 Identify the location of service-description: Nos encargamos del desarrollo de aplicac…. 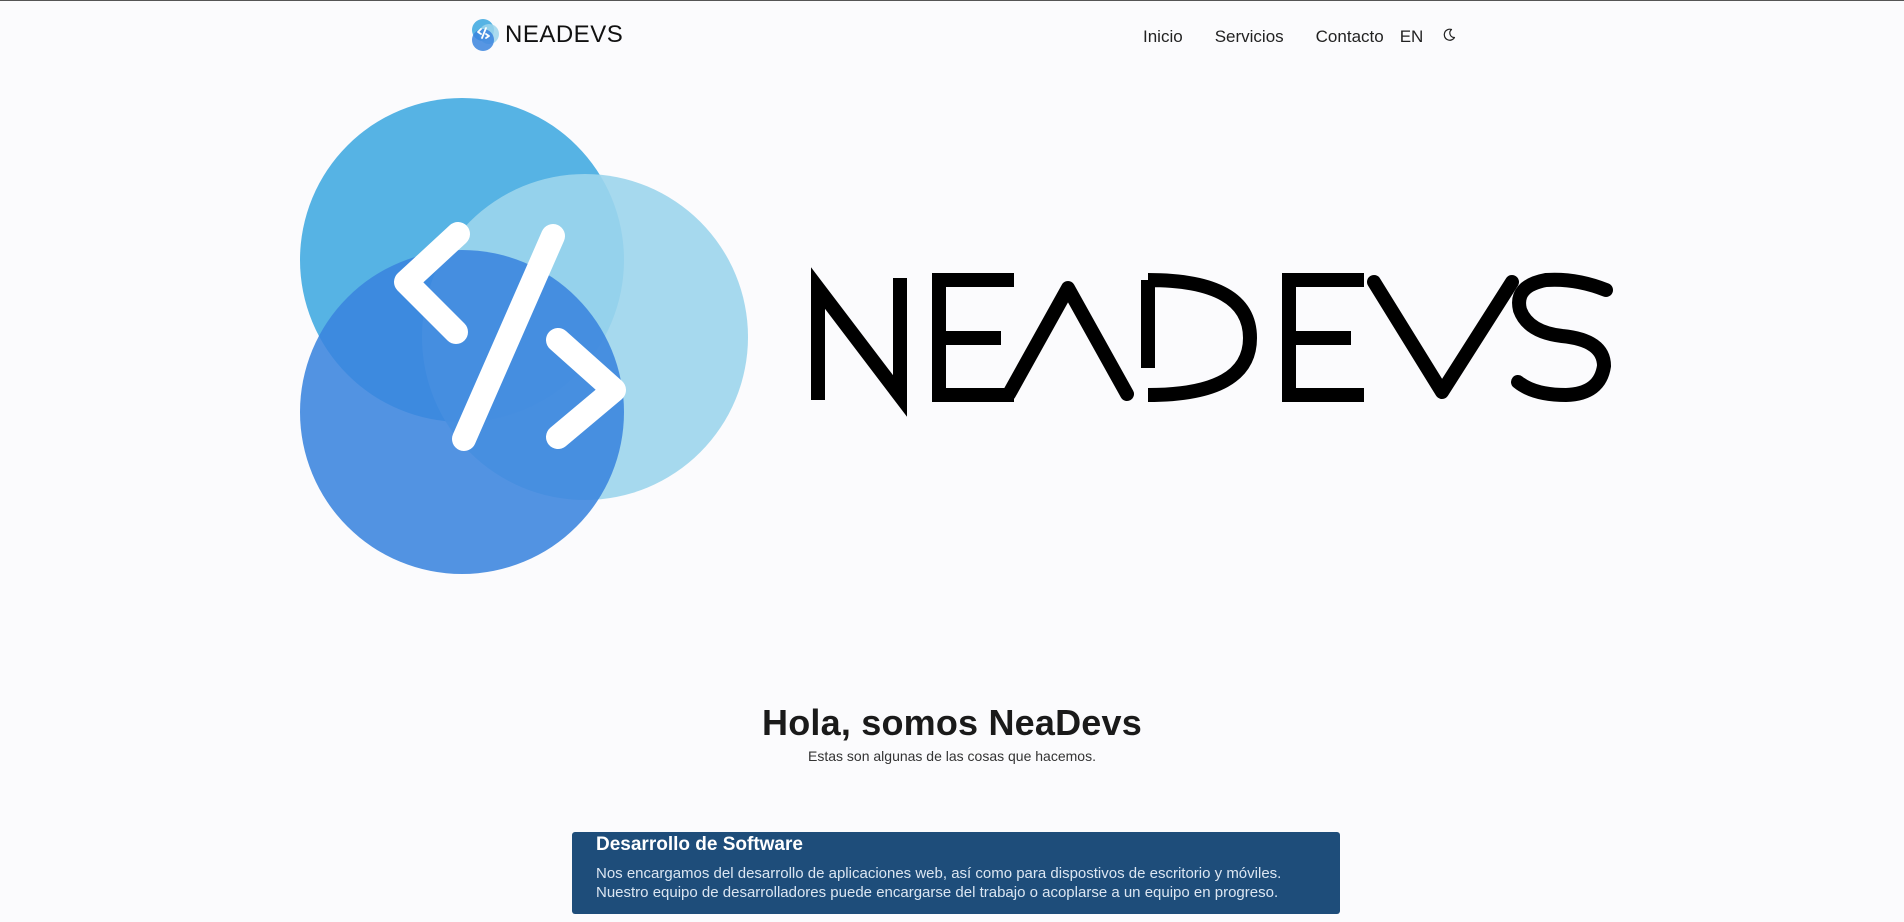
(956, 883).